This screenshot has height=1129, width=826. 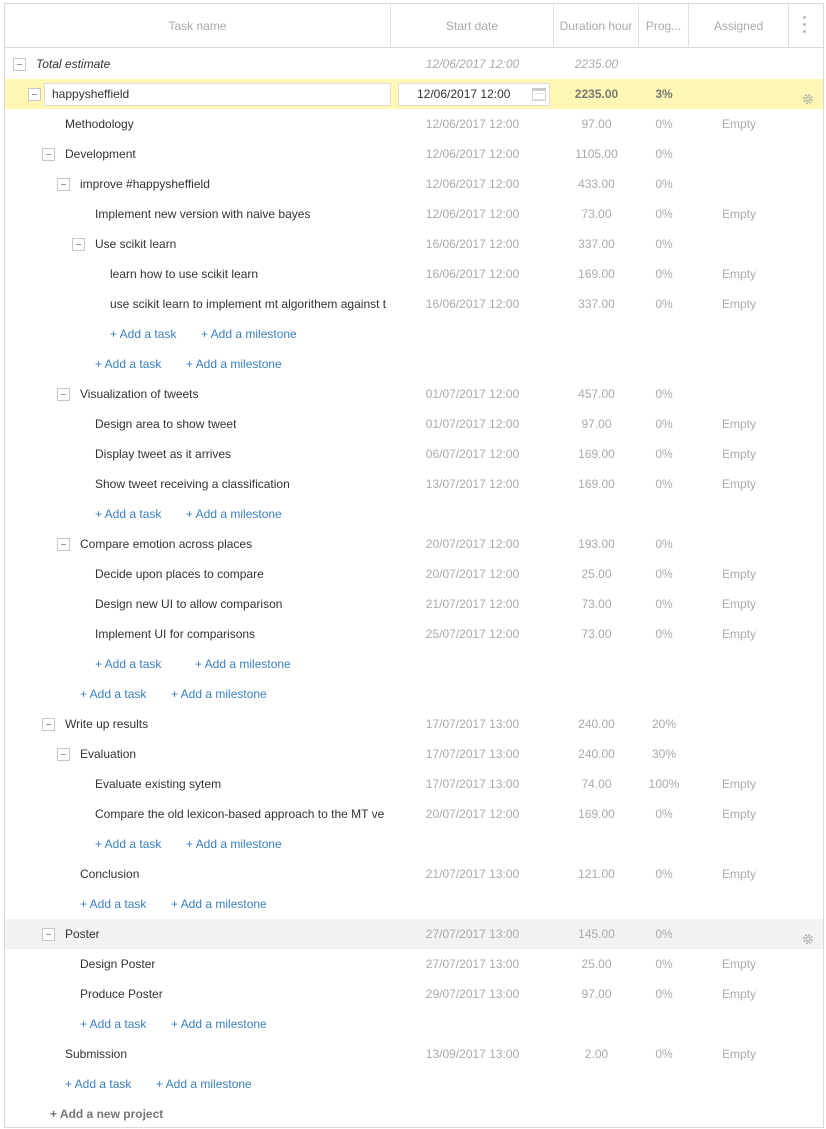 I want to click on task-name: Design Poster, so click(x=117, y=964).